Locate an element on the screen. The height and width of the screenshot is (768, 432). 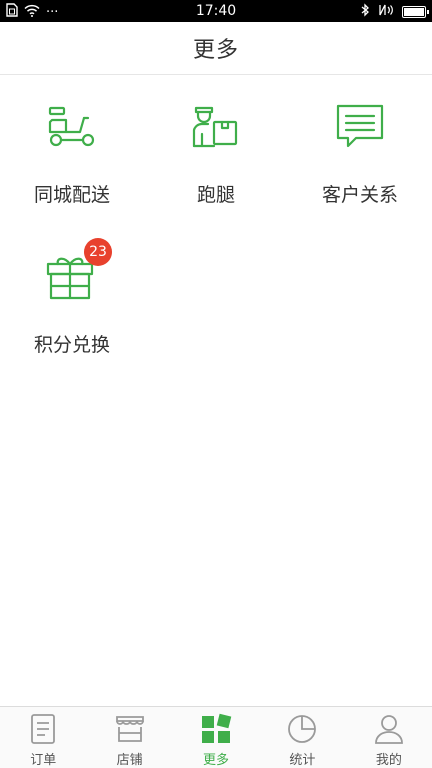
nav-item-statistics: 统计 is located at coordinates (302, 737).